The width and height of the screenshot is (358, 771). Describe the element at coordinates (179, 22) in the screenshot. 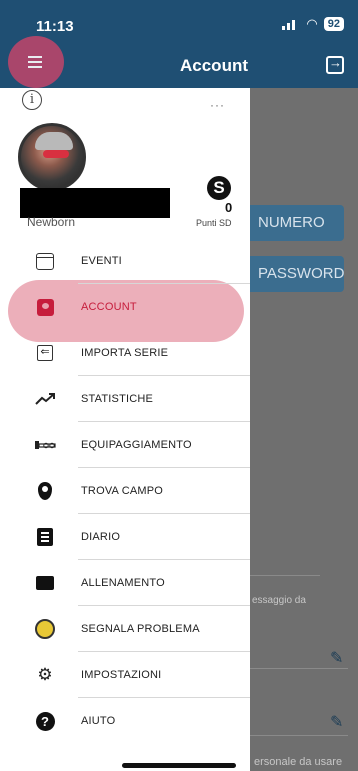

I see `status-bar: 11:13 ◠ 92` at that location.